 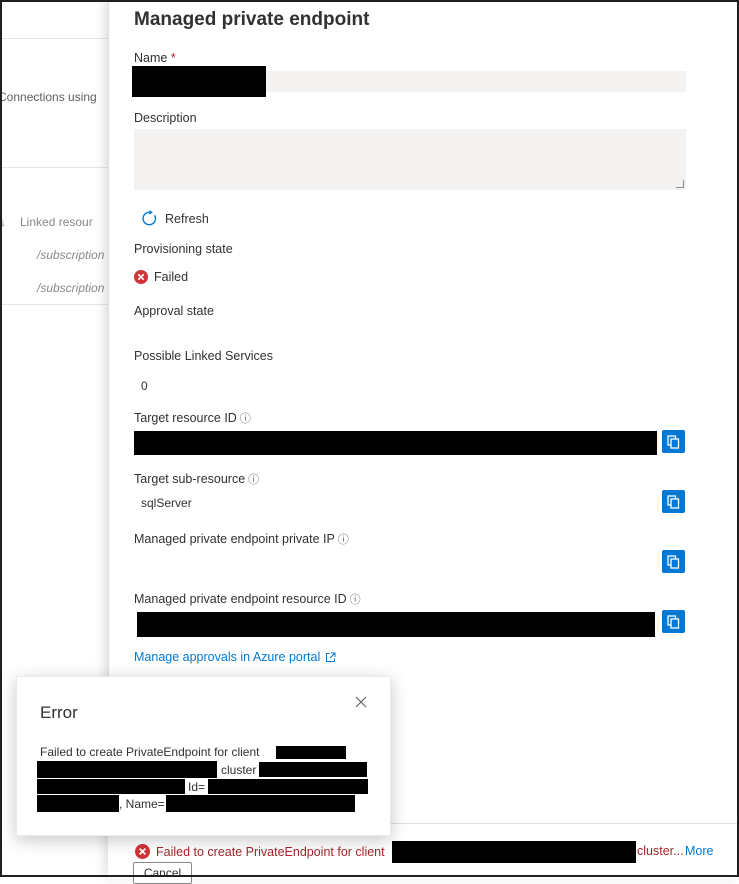 I want to click on manage-approvals-link: Manage approvals in Azure portal, so click(x=235, y=657).